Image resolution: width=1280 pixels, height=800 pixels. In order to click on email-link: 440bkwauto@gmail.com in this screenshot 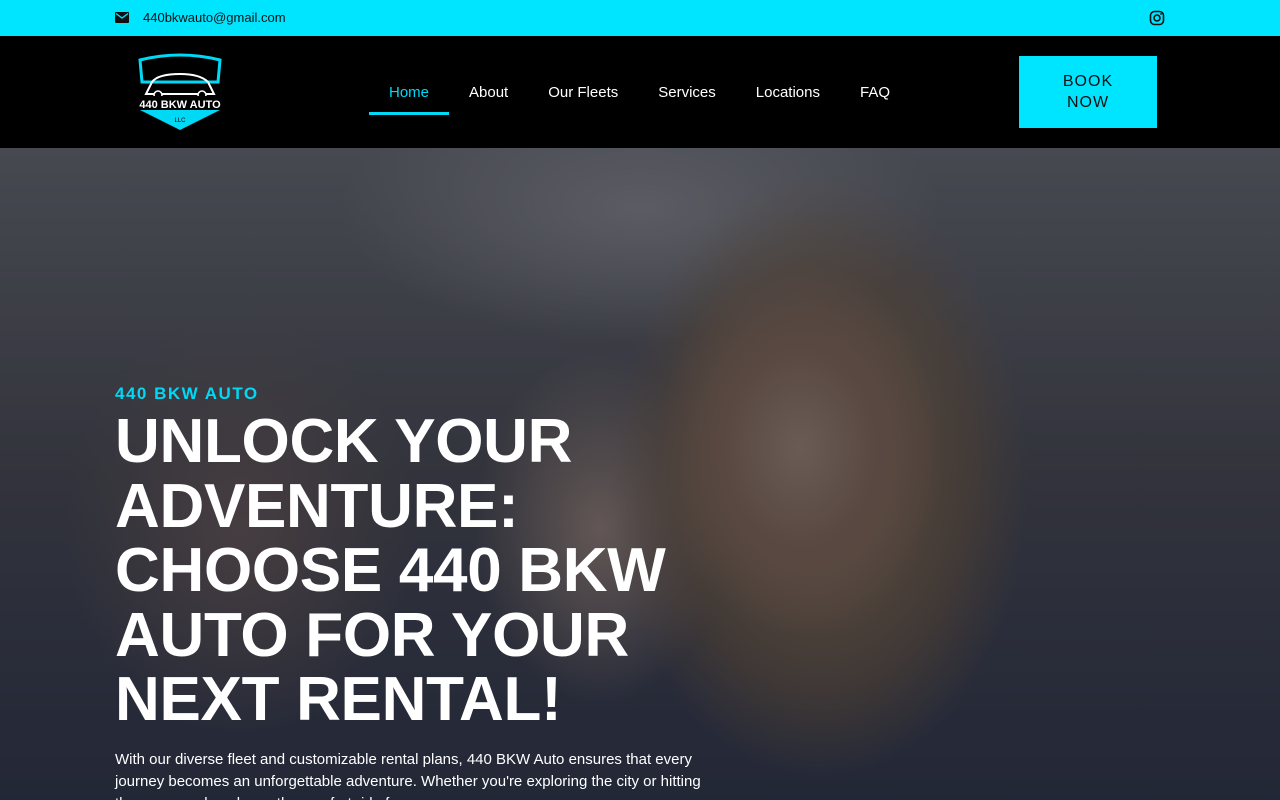, I will do `click(214, 18)`.